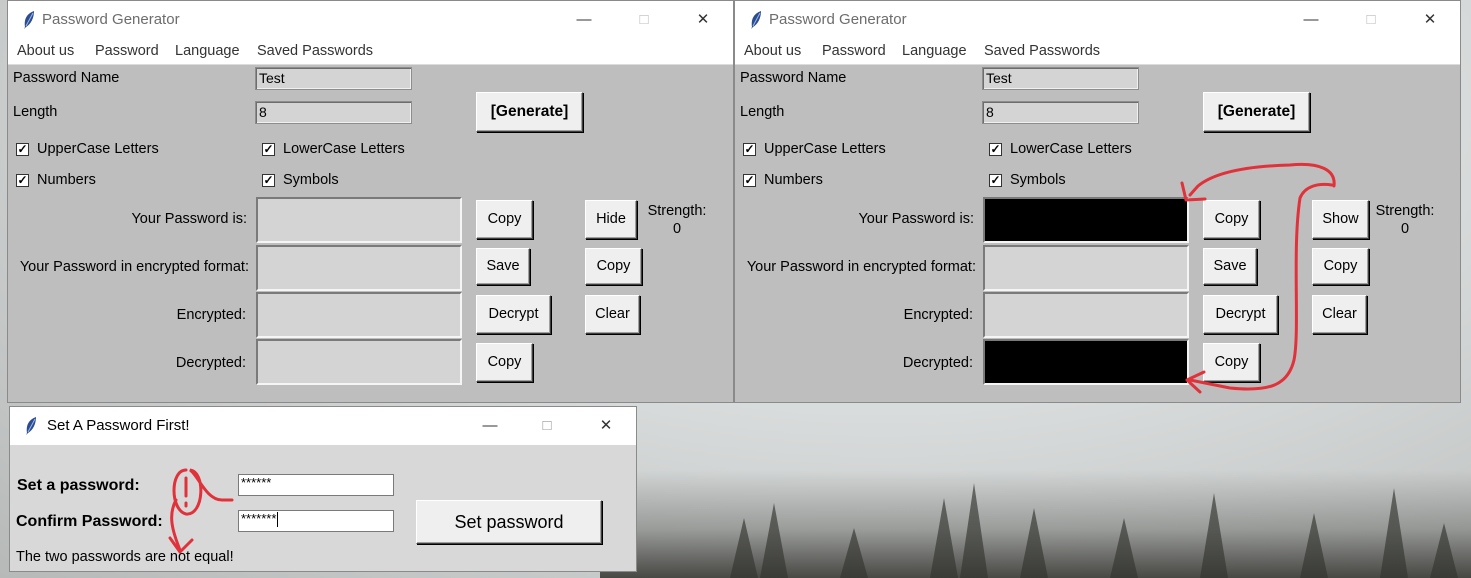 The height and width of the screenshot is (578, 1471). I want to click on confirm-password-label: Confirm Password:, so click(89, 521).